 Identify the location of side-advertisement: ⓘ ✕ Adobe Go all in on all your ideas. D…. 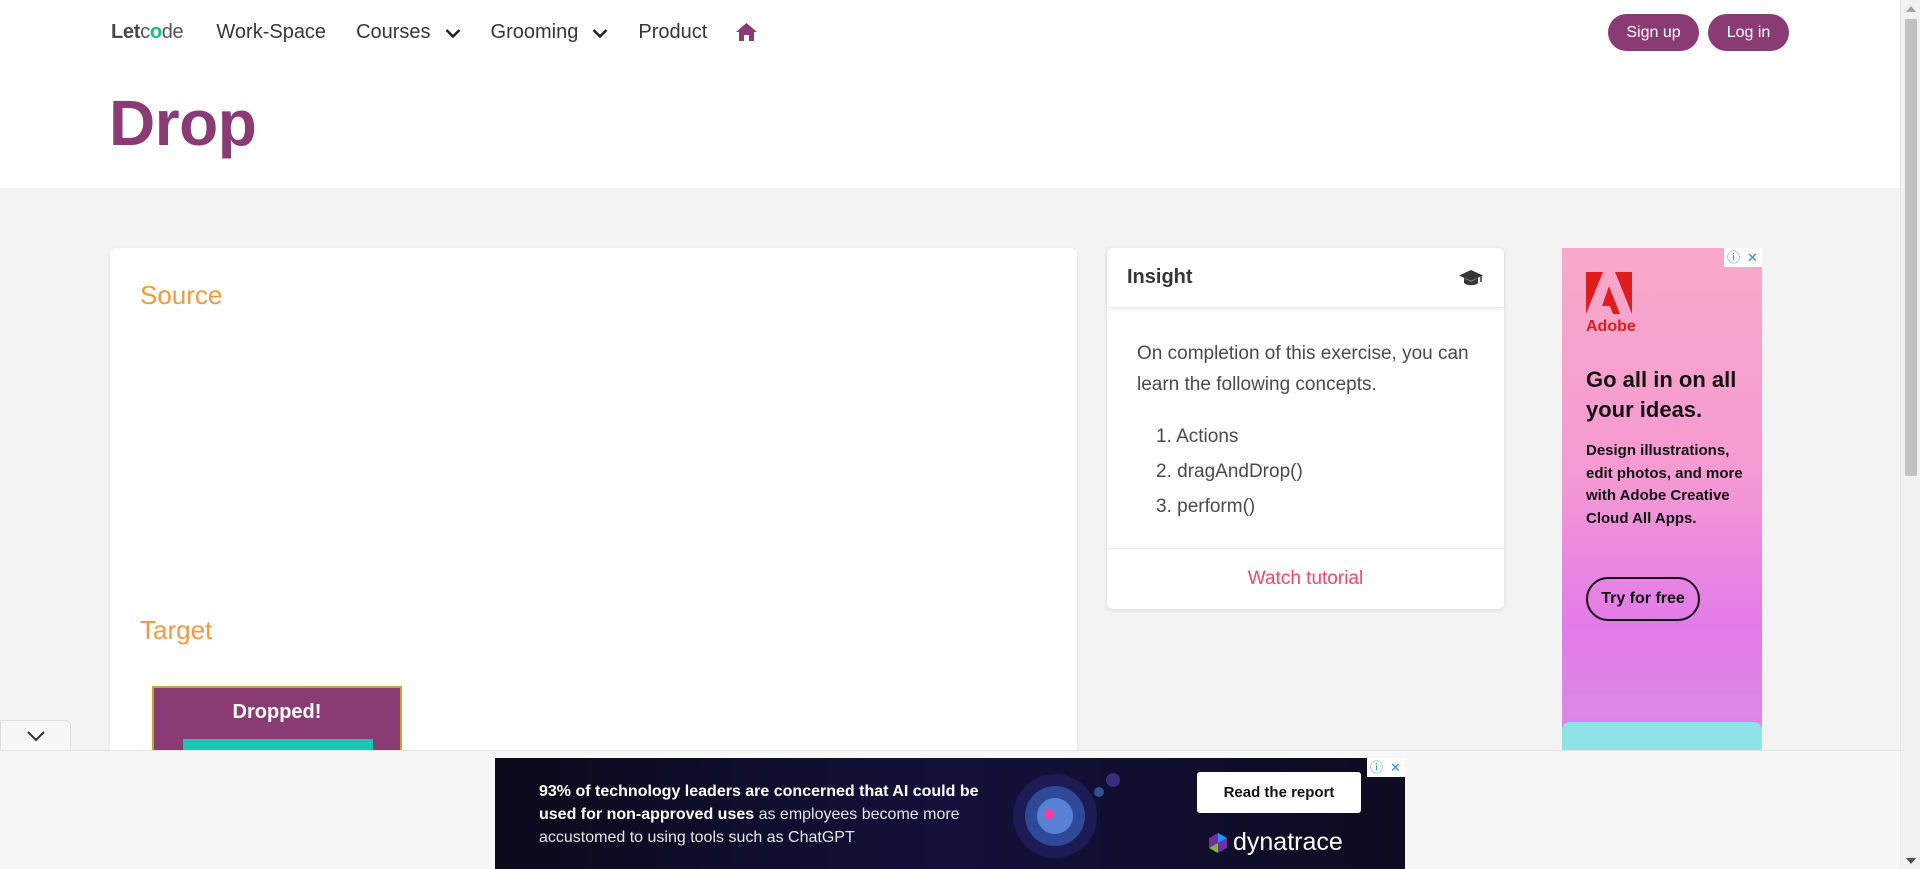
(1662, 499).